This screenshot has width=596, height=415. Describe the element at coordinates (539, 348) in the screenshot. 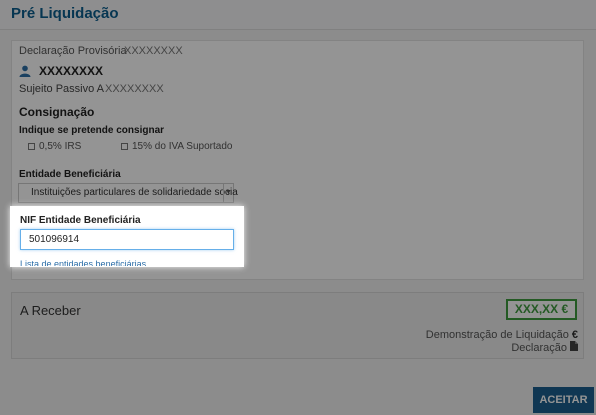

I see `declaration-link-label: Declaração` at that location.